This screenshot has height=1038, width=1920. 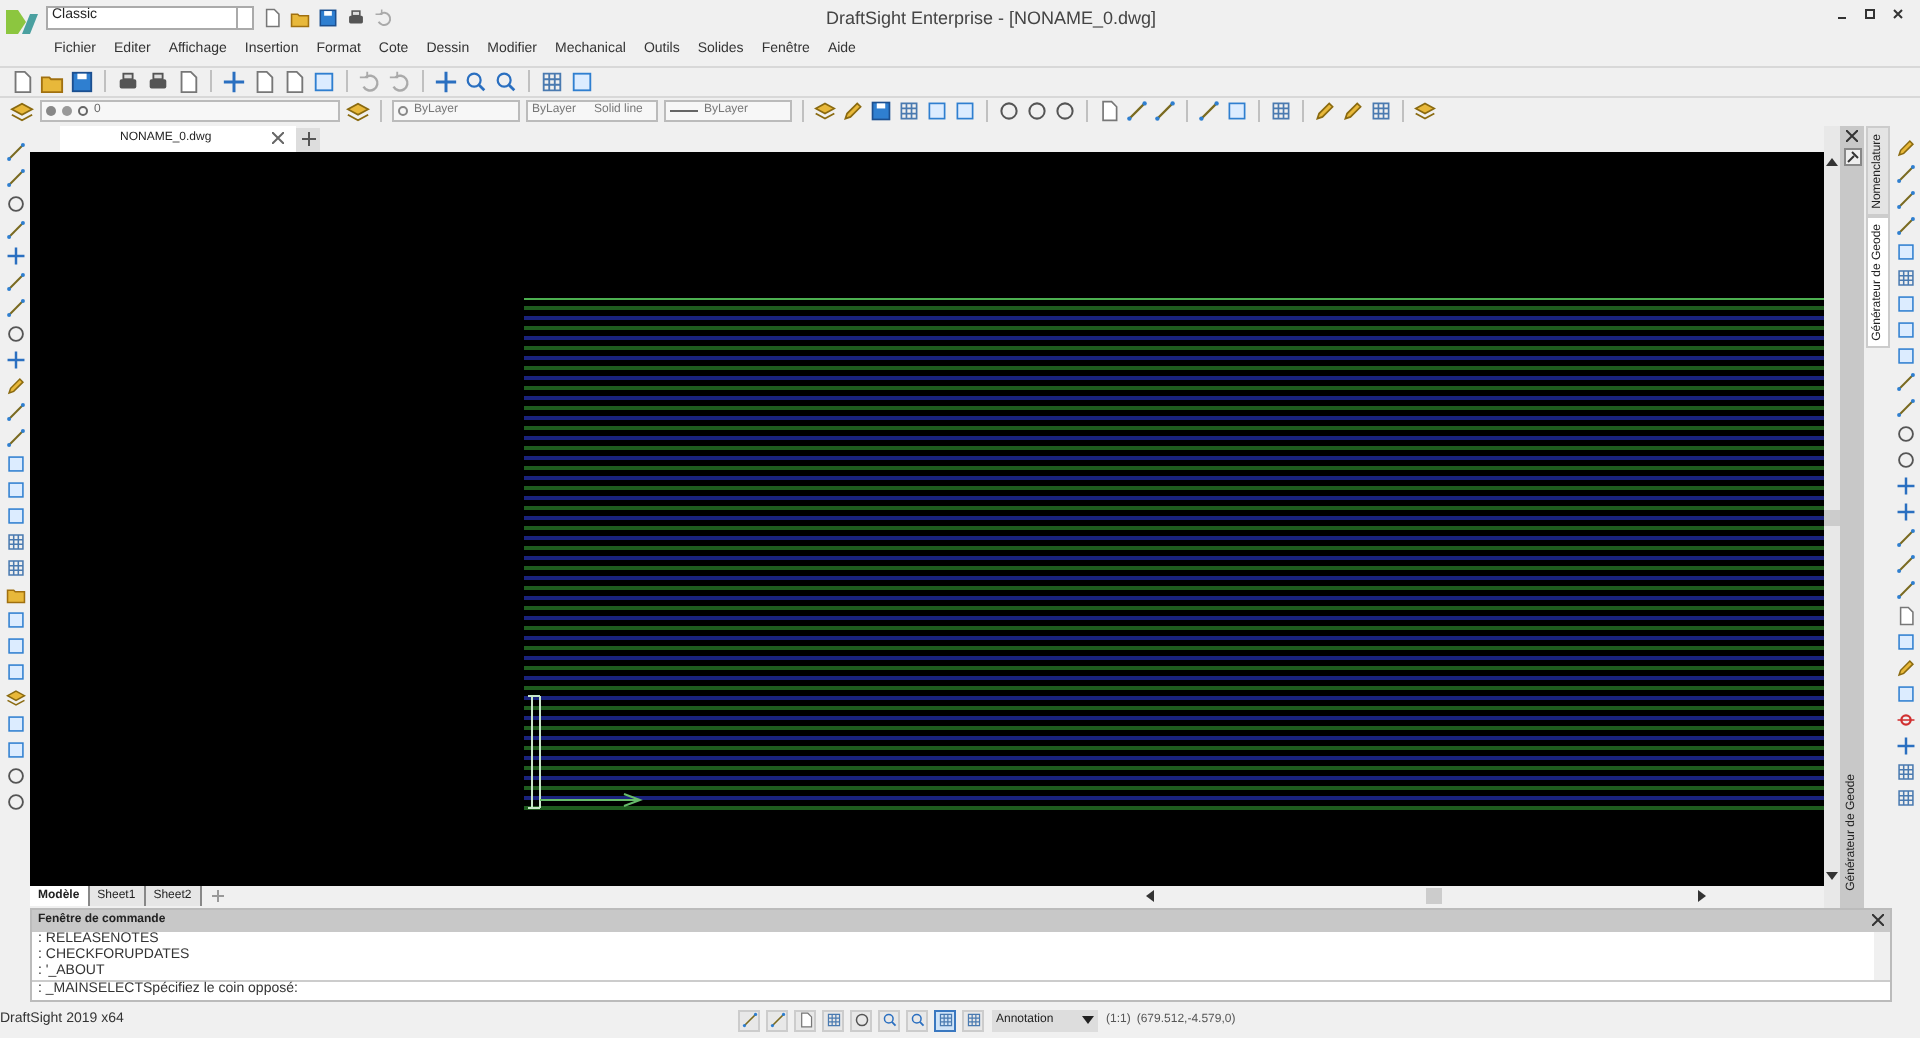 What do you see at coordinates (1149, 896) in the screenshot?
I see `left-arrow-icon` at bounding box center [1149, 896].